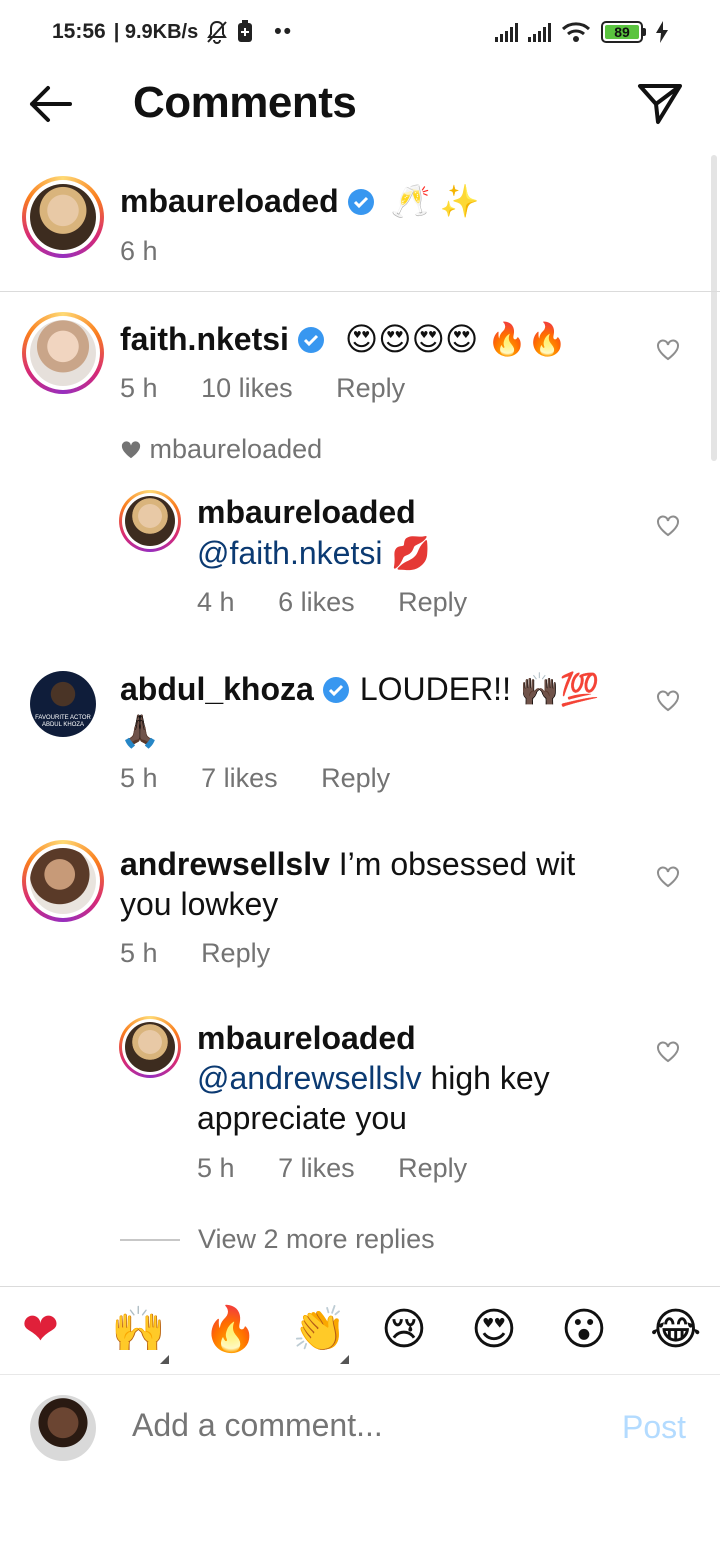 This screenshot has height=1560, width=720. What do you see at coordinates (156, 31) in the screenshot?
I see `status-net-speed: | 9.9KB/s` at bounding box center [156, 31].